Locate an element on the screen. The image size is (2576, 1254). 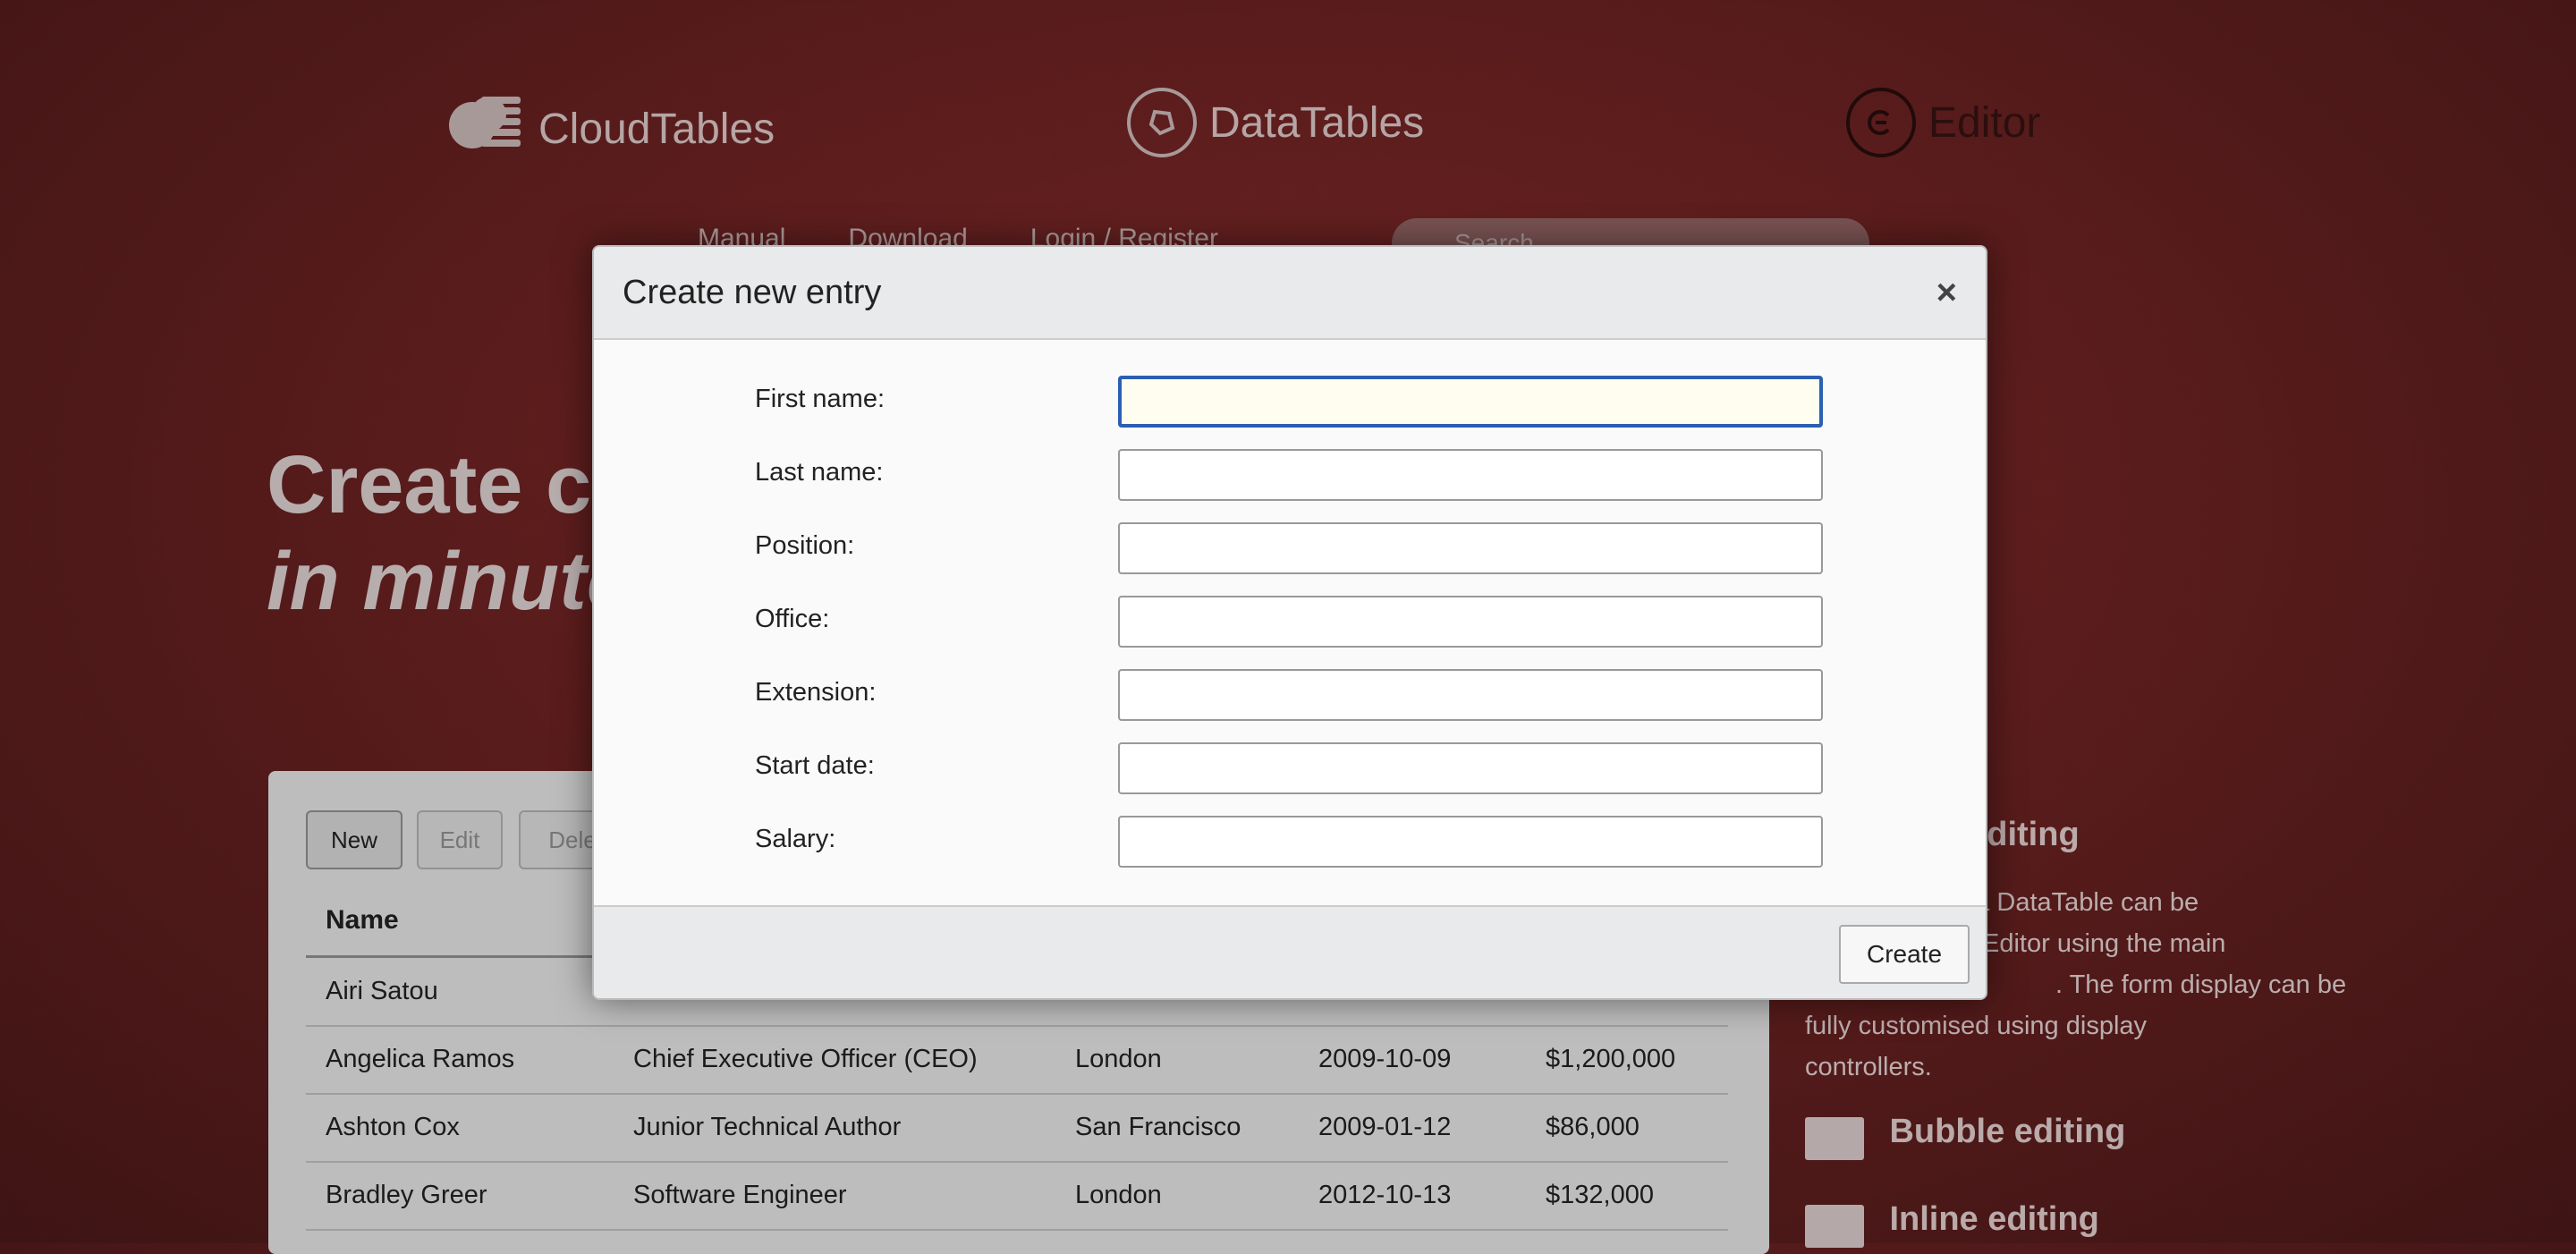
hero-line-1: Create cu is located at coordinates (454, 485).